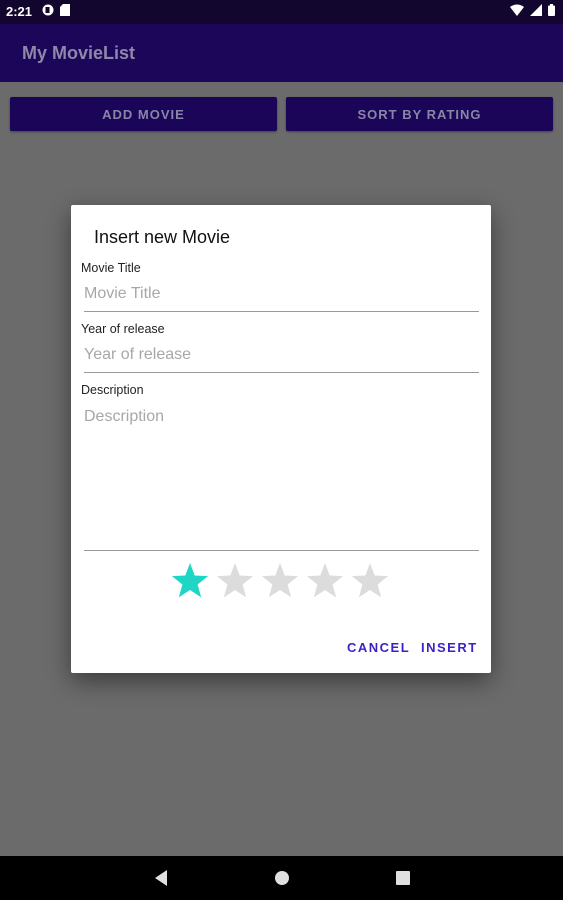  I want to click on year-input: Year of release, so click(281, 359).